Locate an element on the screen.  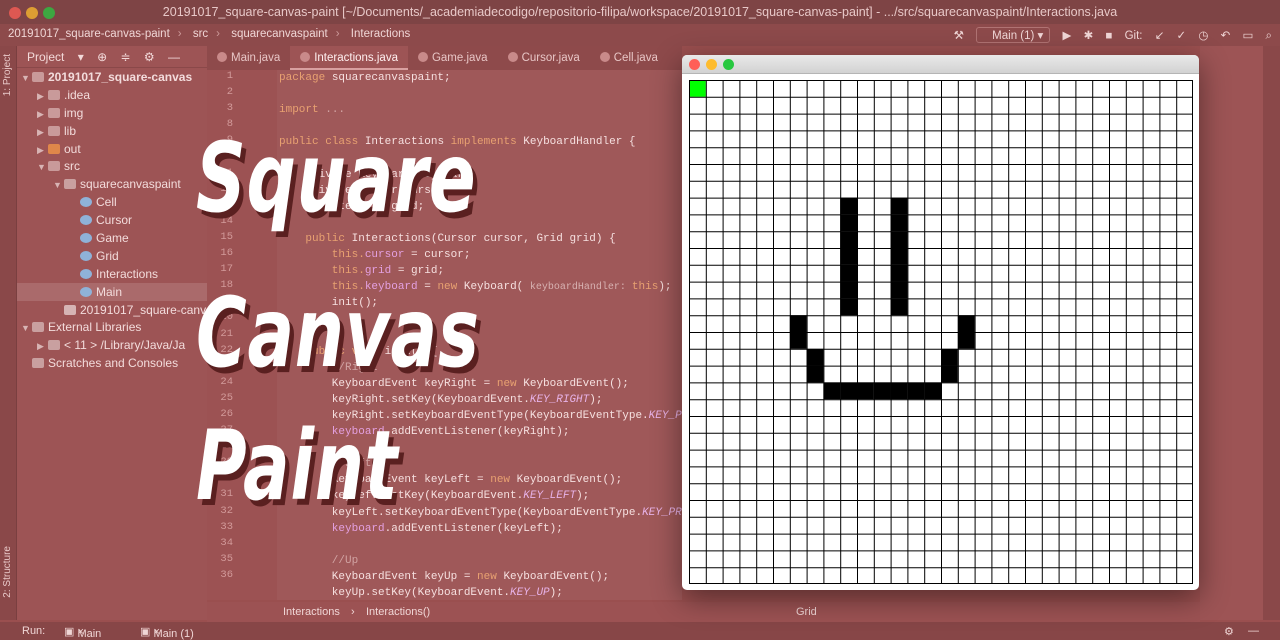
tree-item: ▼ External Libraries is located at coordinates (112, 327).